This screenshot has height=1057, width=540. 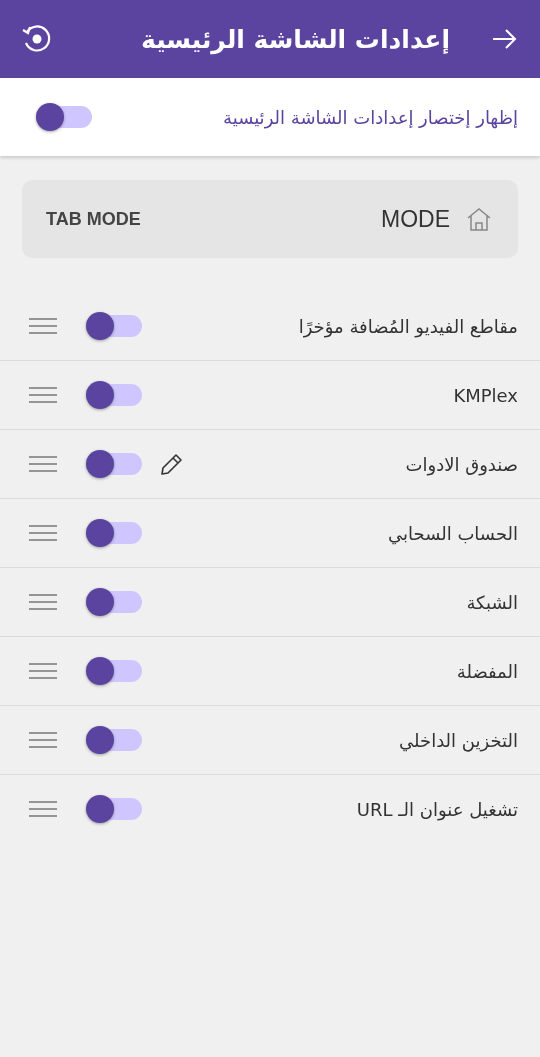 I want to click on item-label: الحساب السحابي, so click(x=453, y=533).